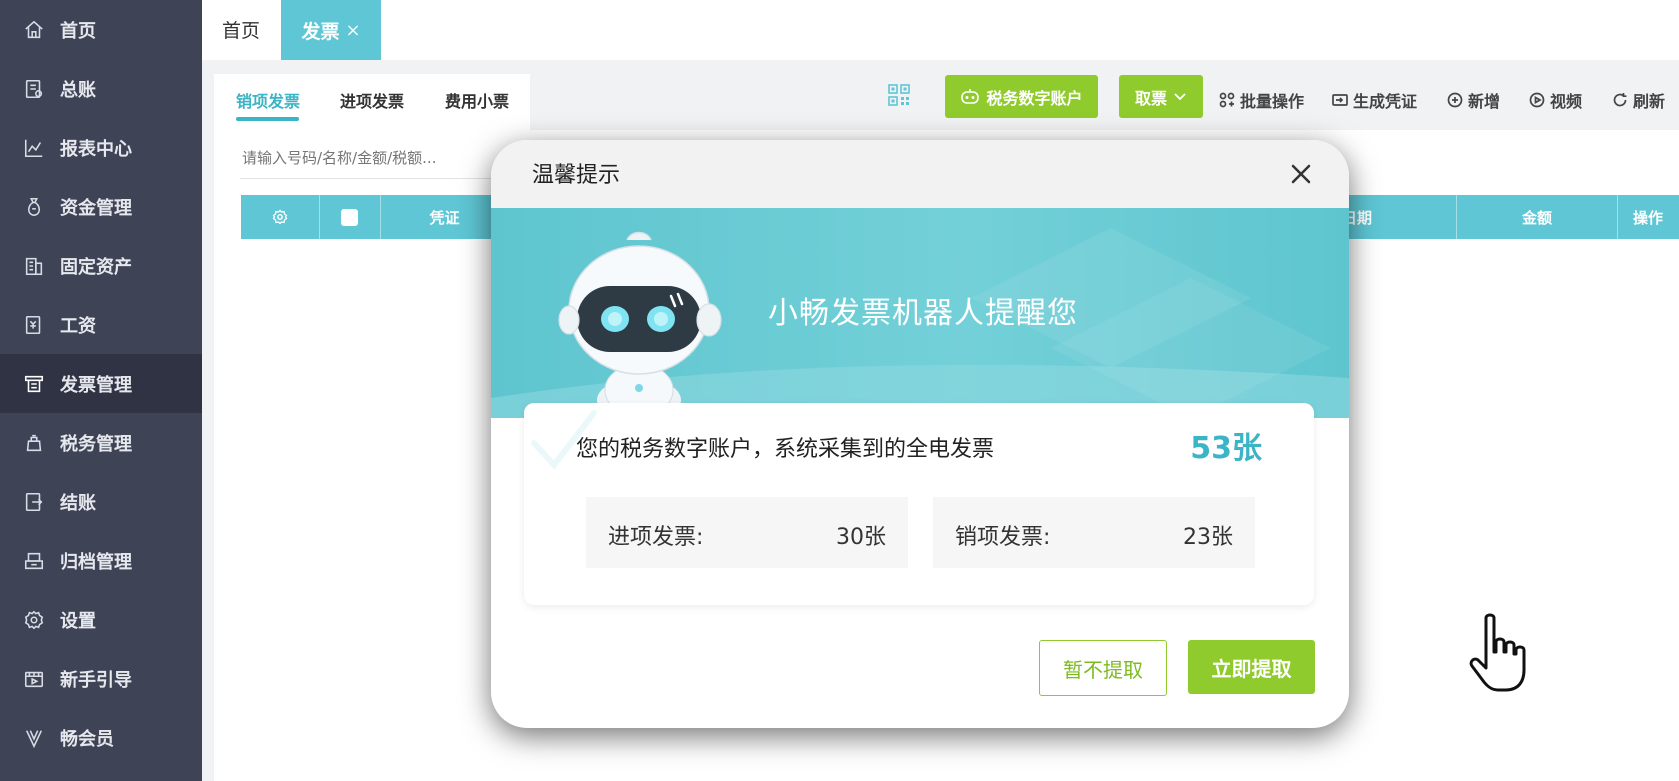  Describe the element at coordinates (1180, 96) in the screenshot. I see `chevron-down-icon` at that location.